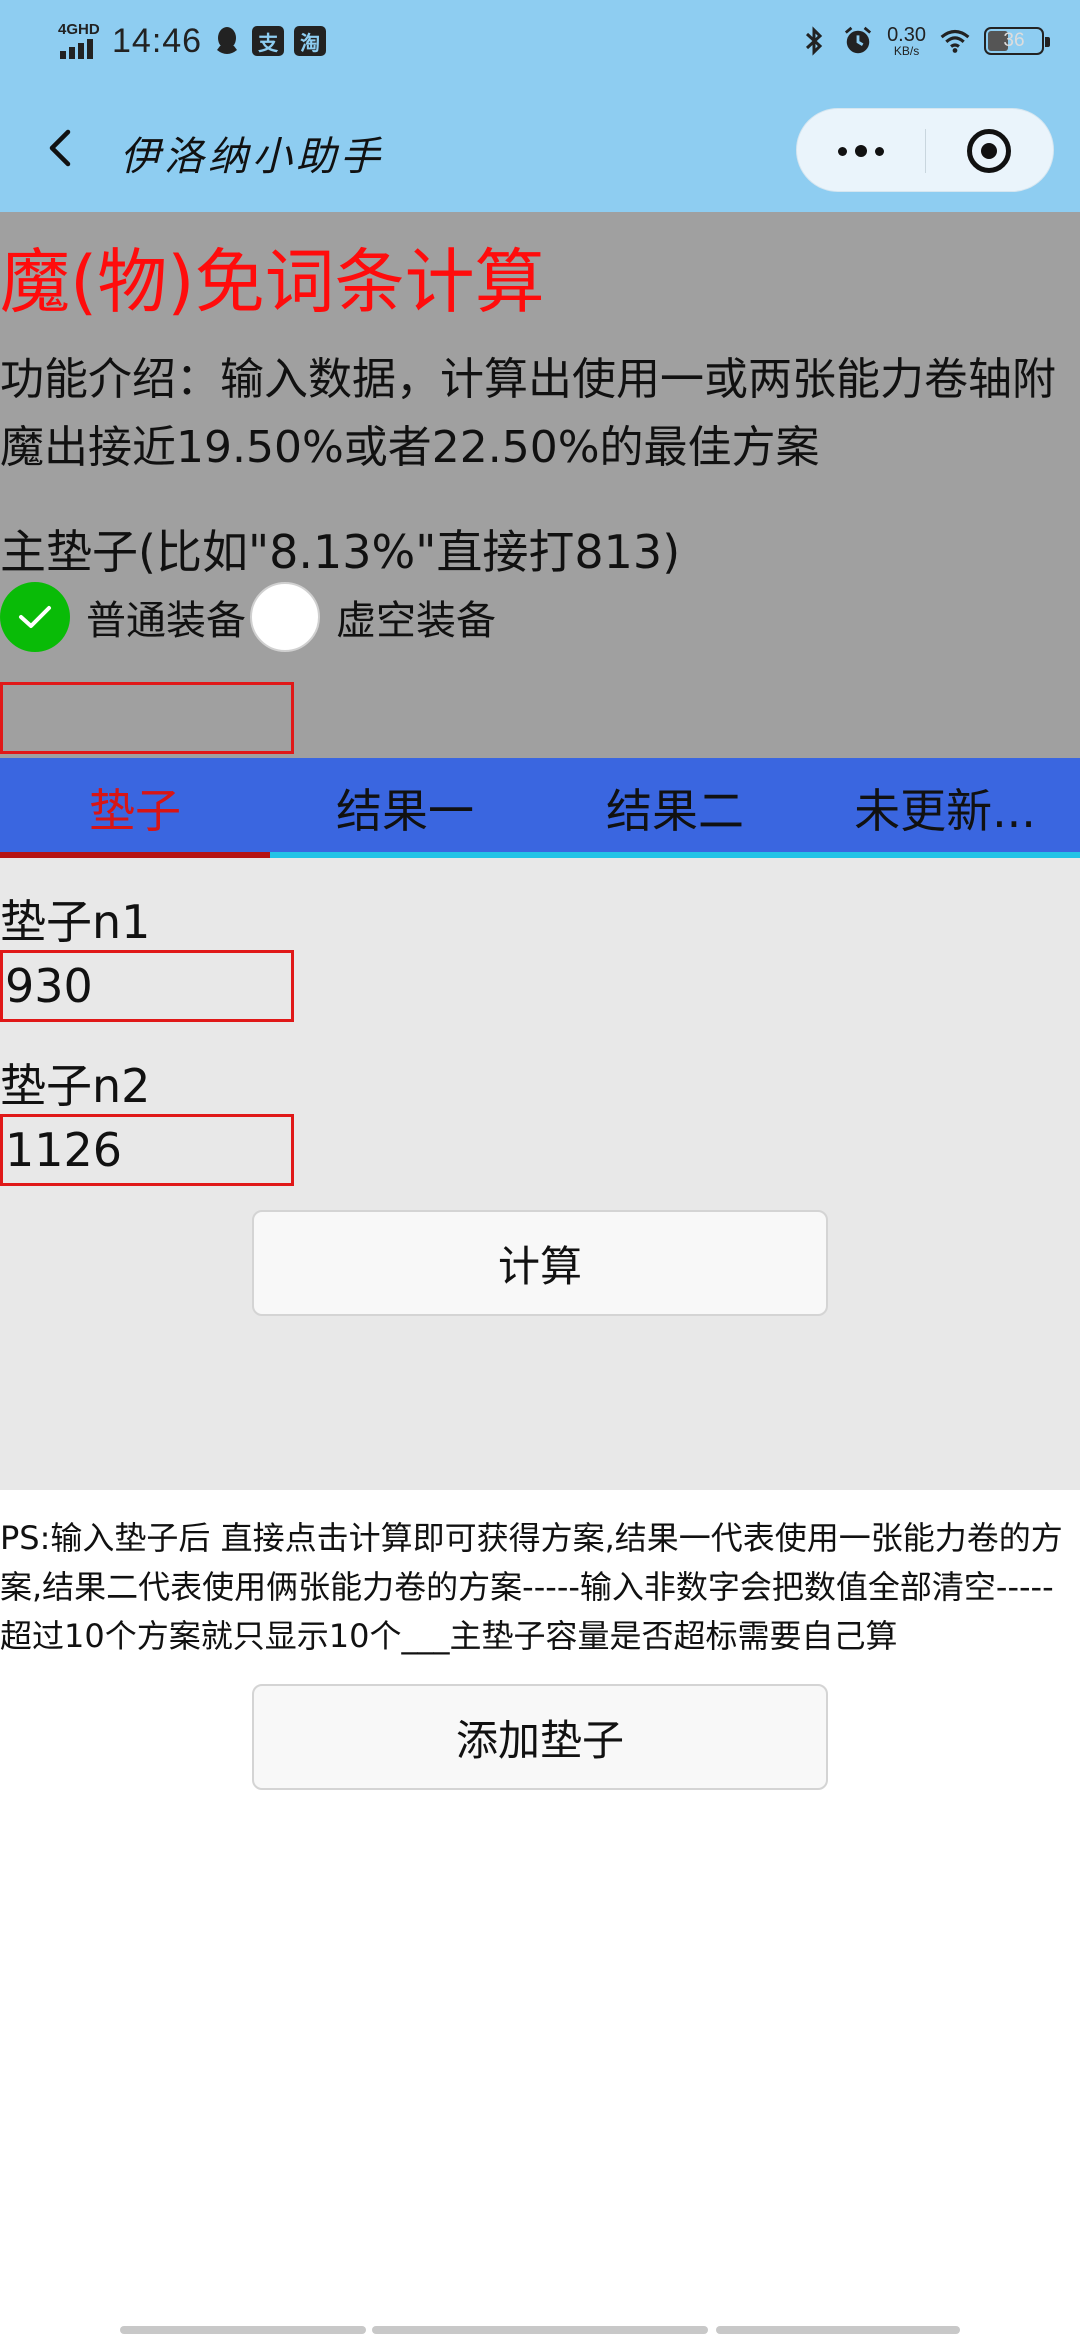  Describe the element at coordinates (814, 41) in the screenshot. I see `bluetooth-icon` at that location.